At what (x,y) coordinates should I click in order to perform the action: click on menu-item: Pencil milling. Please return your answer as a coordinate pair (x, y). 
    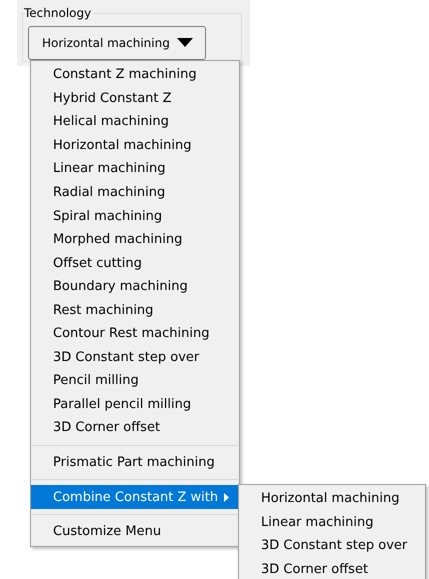
    Looking at the image, I should click on (135, 381).